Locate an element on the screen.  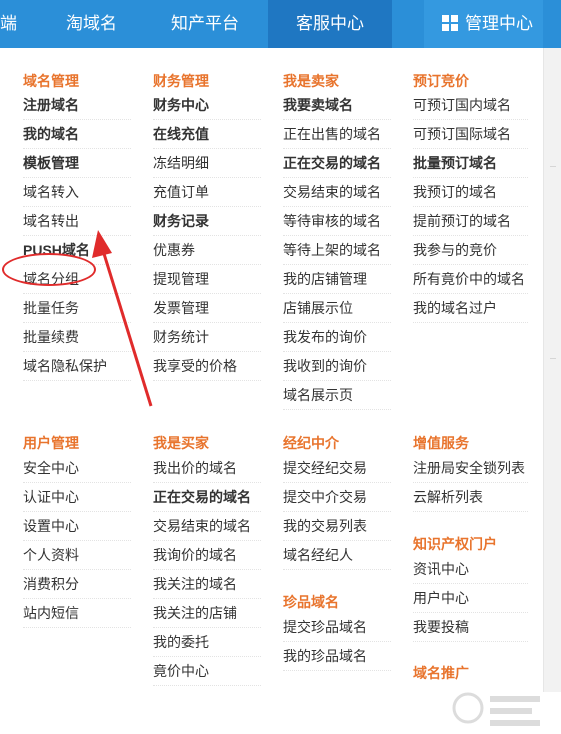
menu-link: 我关注的域名 is located at coordinates (207, 584).